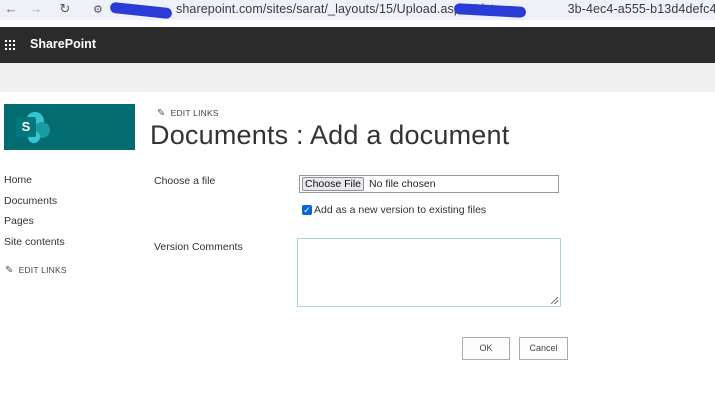 The image size is (715, 401). I want to click on cancel-button: Cancel, so click(543, 348).